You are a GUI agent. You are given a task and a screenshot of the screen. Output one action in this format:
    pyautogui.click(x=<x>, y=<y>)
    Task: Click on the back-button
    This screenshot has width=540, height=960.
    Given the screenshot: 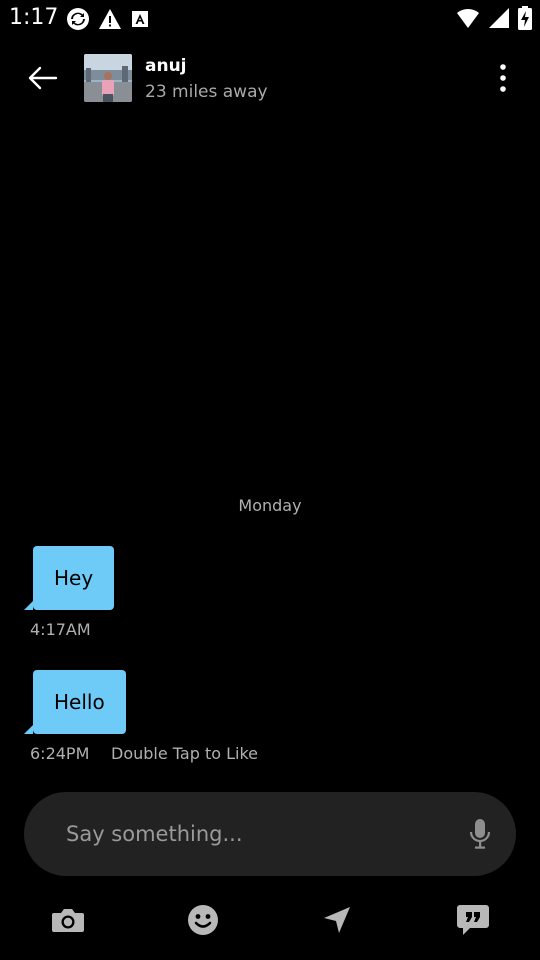 What is the action you would take?
    pyautogui.click(x=42, y=78)
    